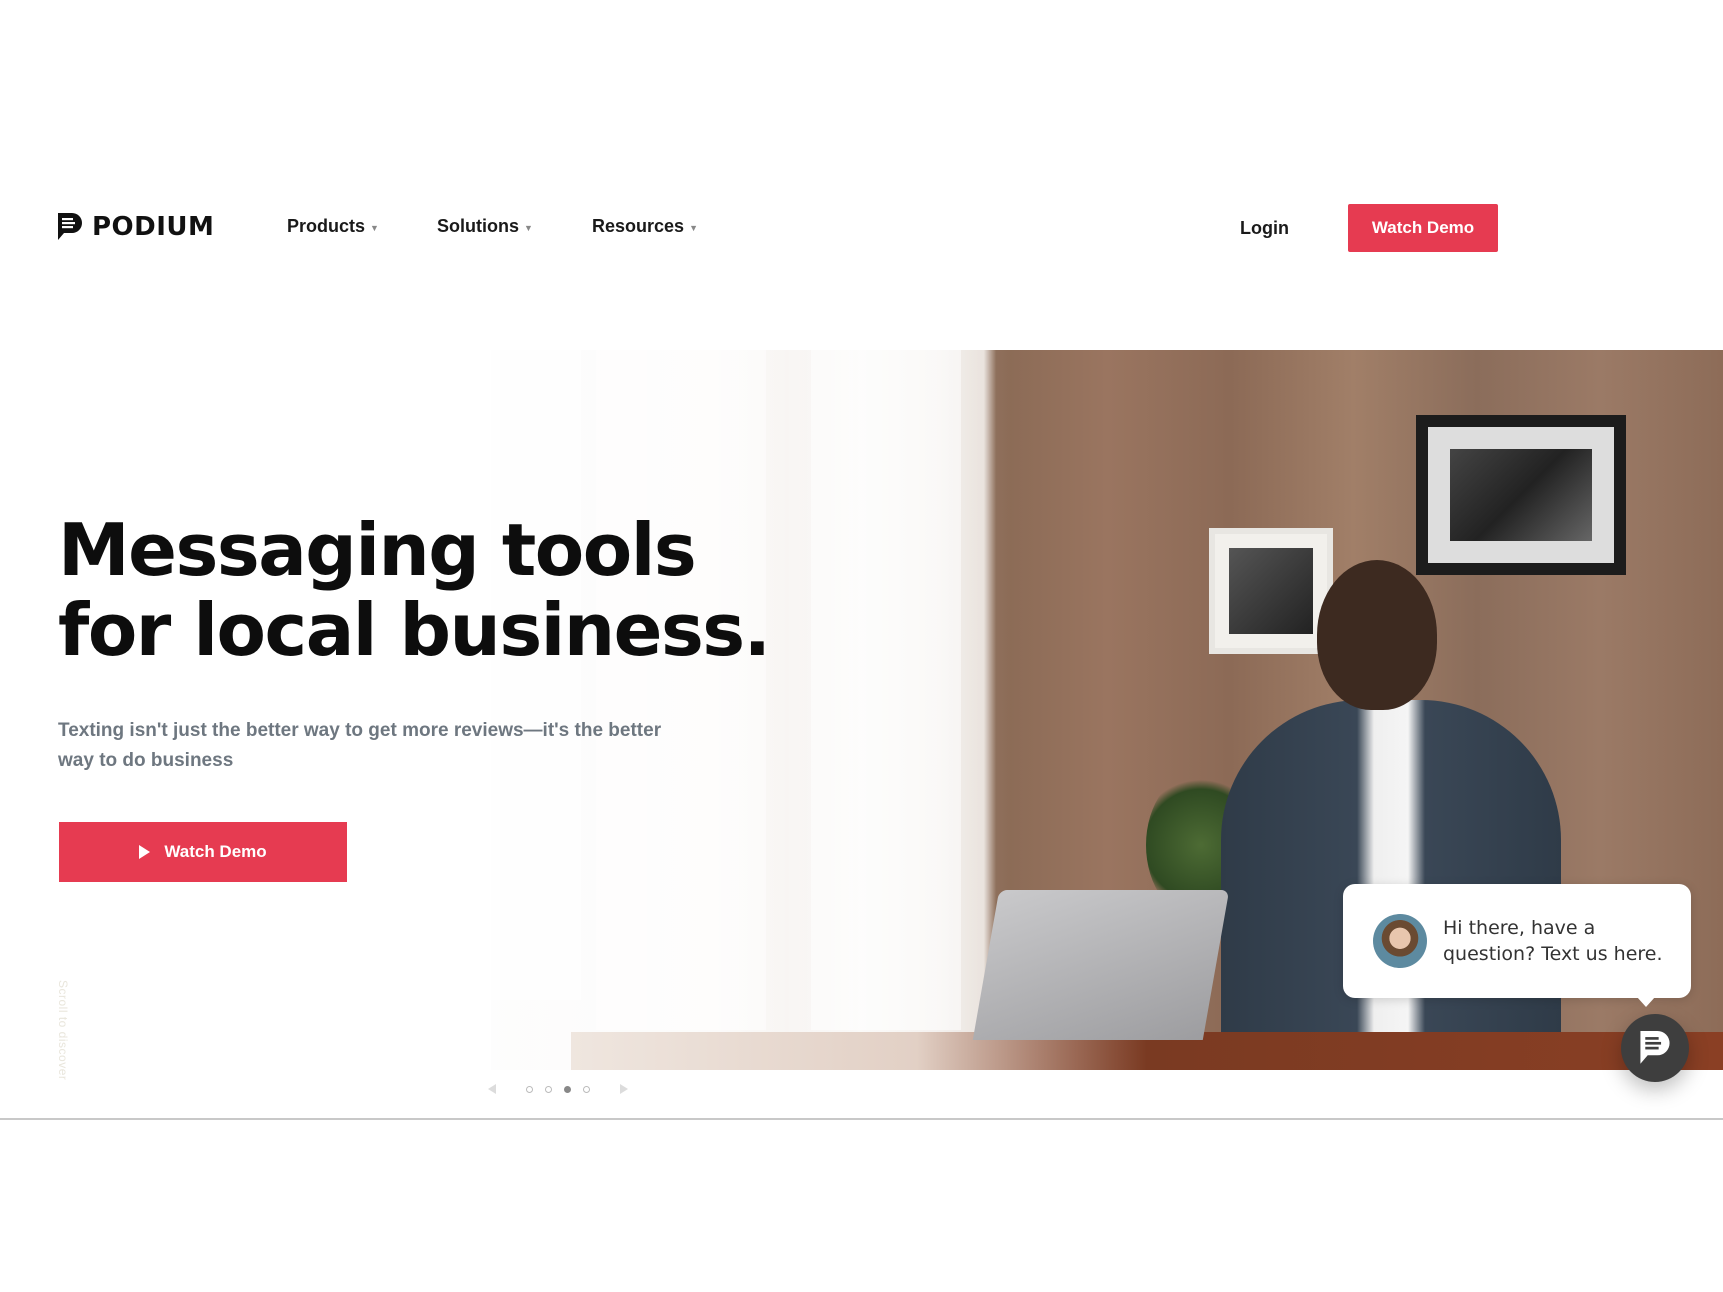 Image resolution: width=1723 pixels, height=1292 pixels. What do you see at coordinates (1423, 228) in the screenshot?
I see `header-watch-demo-button: Watch Demo` at bounding box center [1423, 228].